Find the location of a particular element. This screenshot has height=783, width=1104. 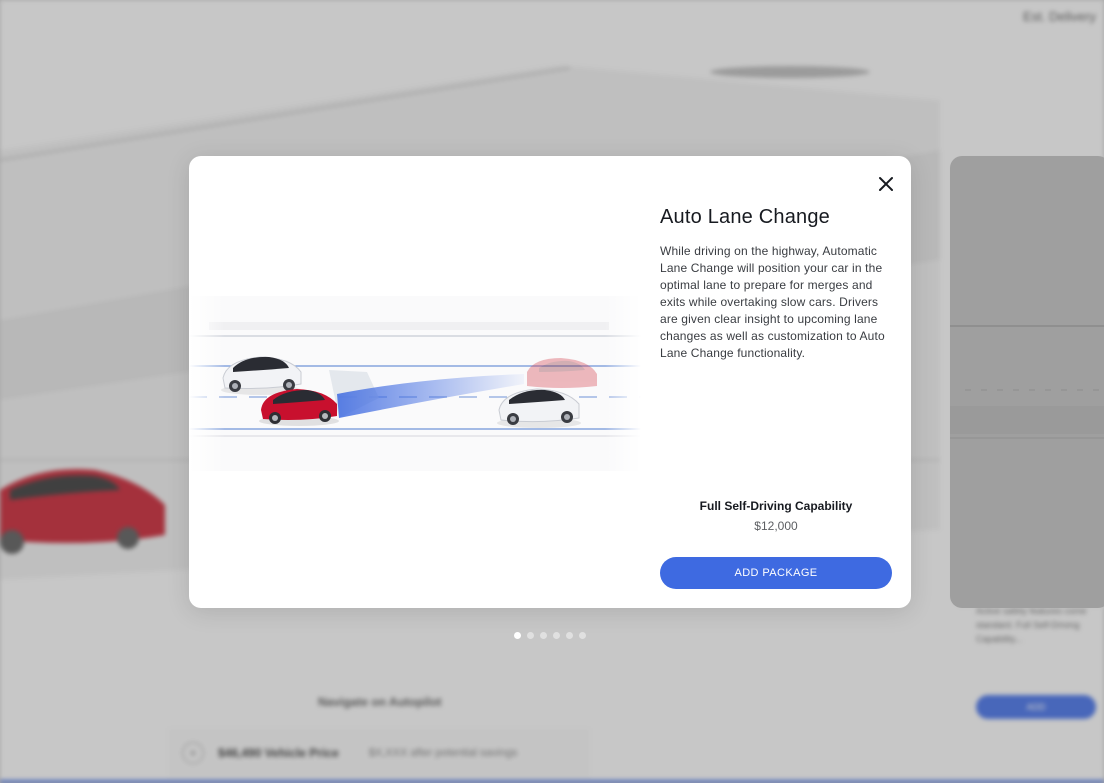

carousel-pagination is located at coordinates (550, 635).